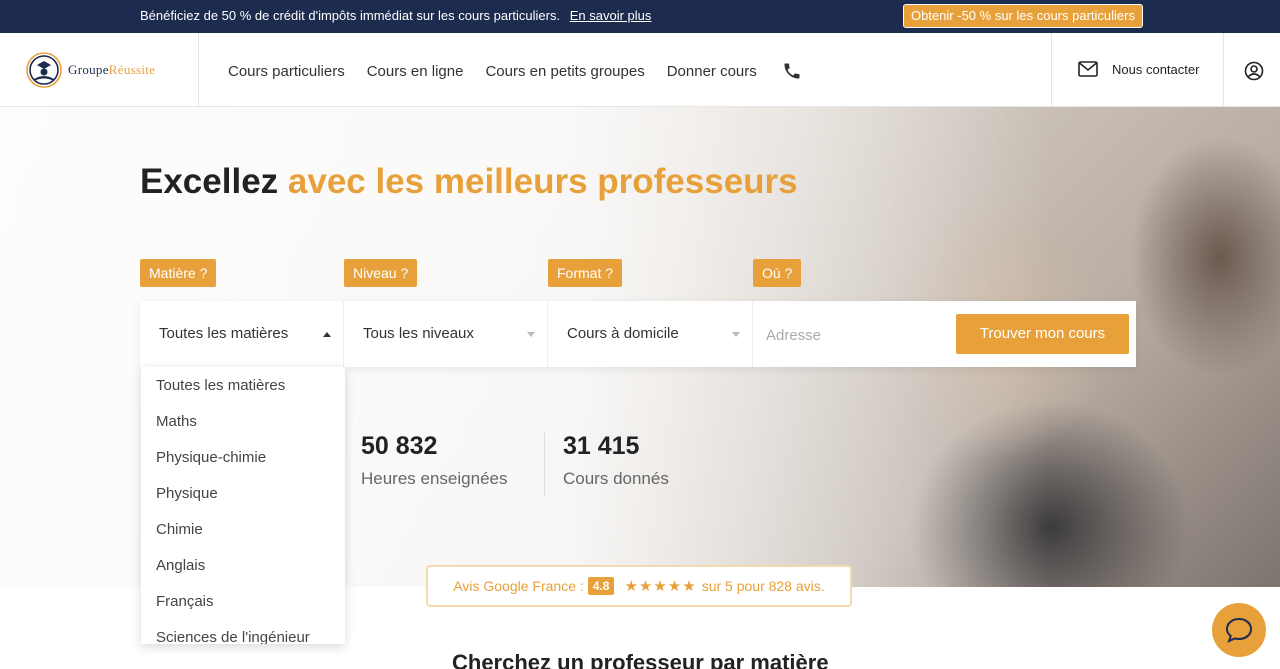  Describe the element at coordinates (777, 273) in the screenshot. I see `tag-ou: Où ?` at that location.